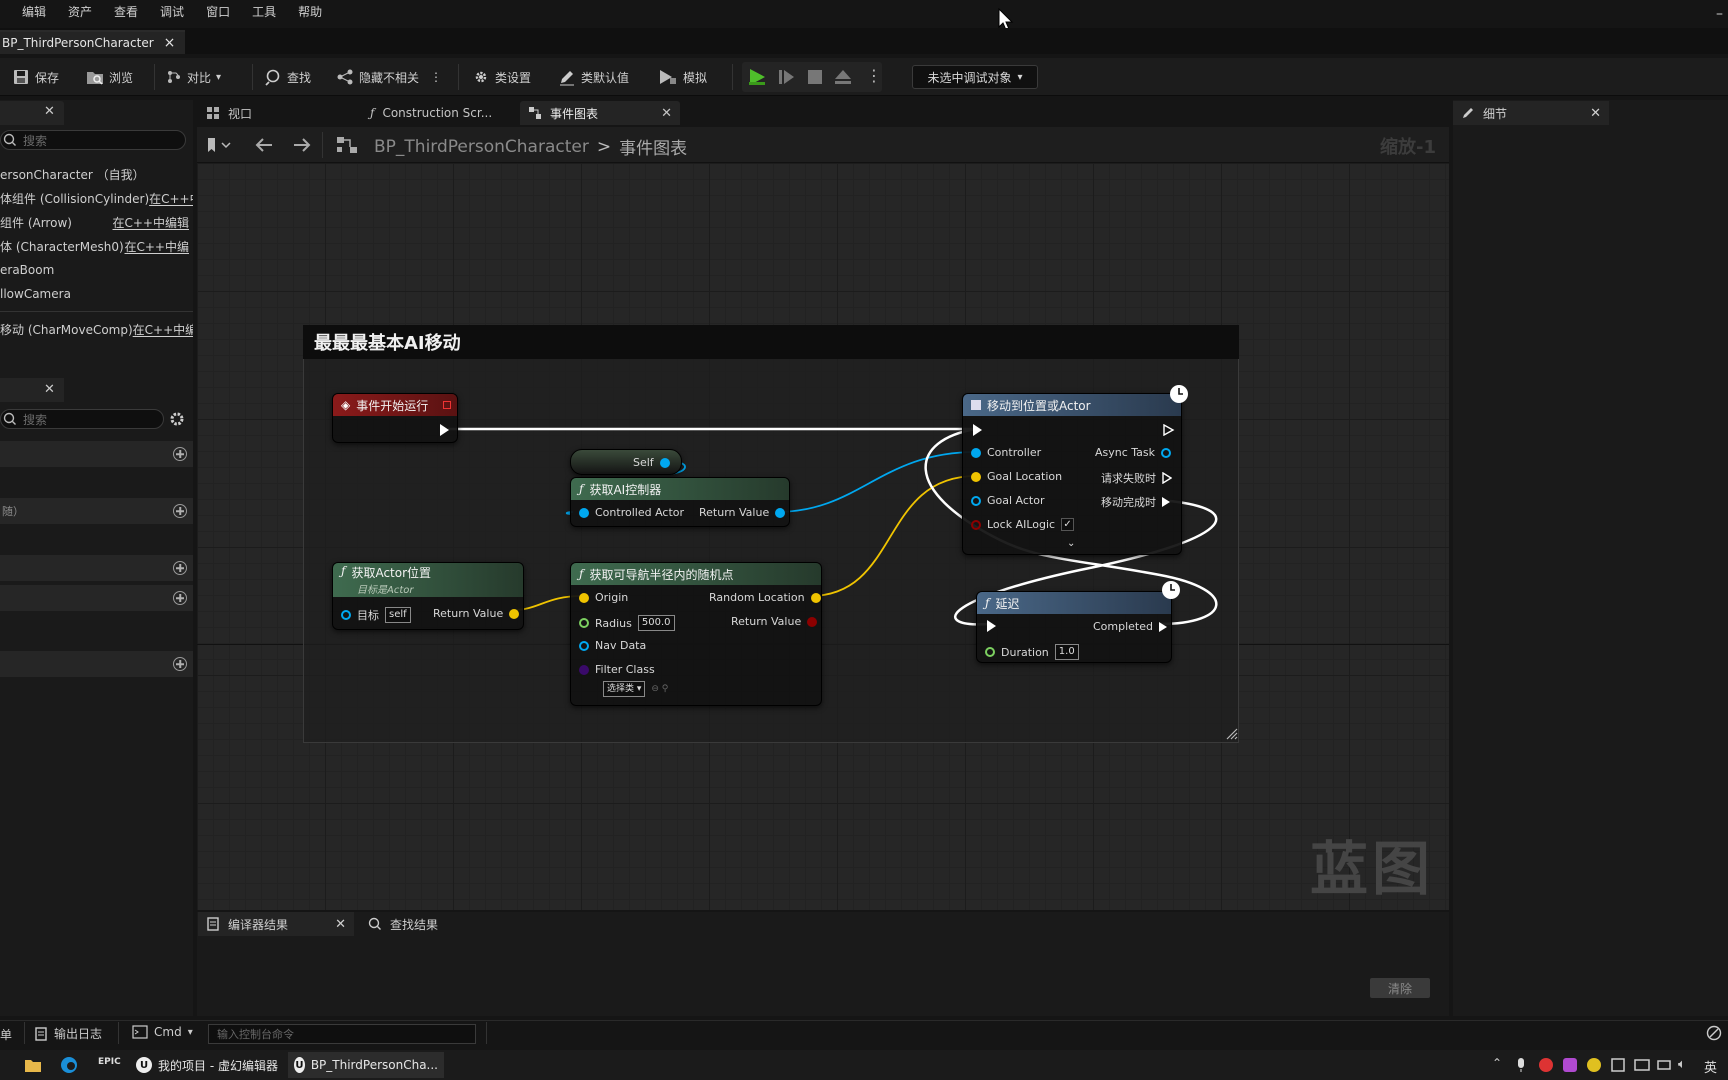  What do you see at coordinates (976, 476) in the screenshot?
I see `goal-location-pin` at bounding box center [976, 476].